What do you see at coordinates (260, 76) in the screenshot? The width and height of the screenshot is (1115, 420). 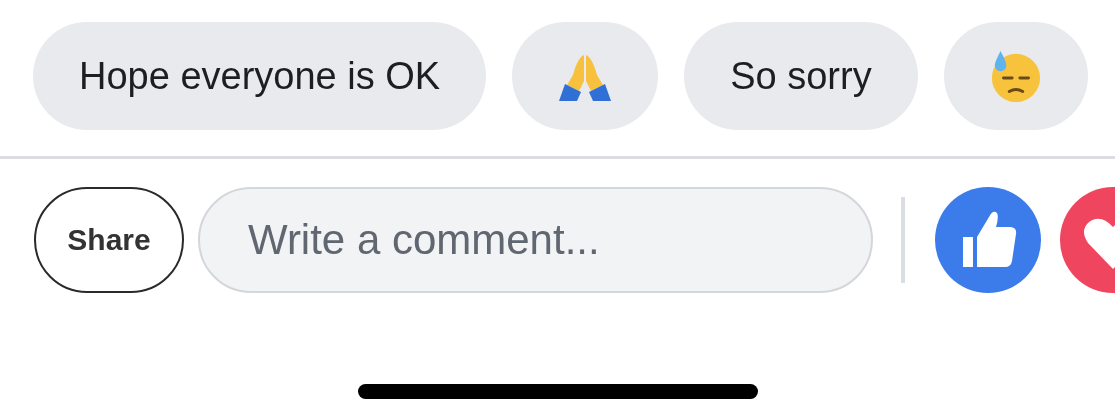 I see `quick-reply-chip: Hope everyone is OK` at bounding box center [260, 76].